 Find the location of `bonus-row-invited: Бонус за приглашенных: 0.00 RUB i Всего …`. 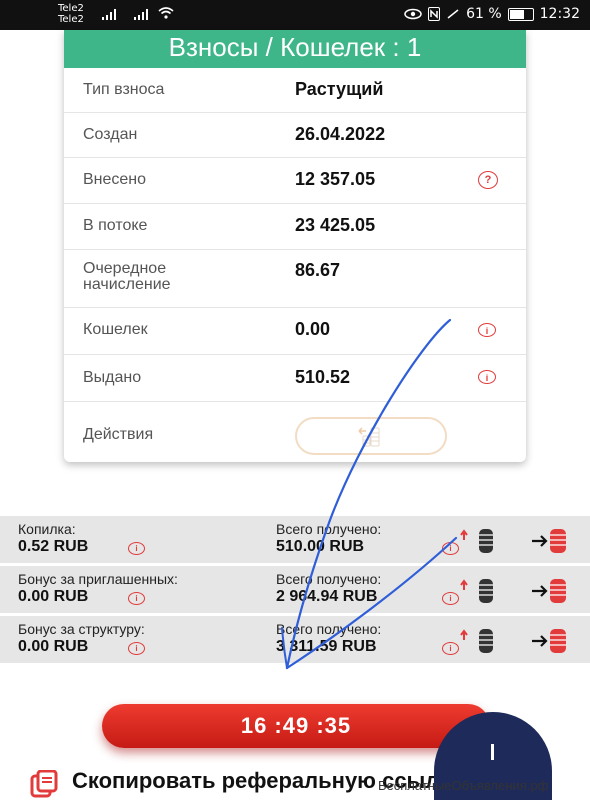

bonus-row-invited: Бонус за приглашенных: 0.00 RUB i Всего … is located at coordinates (295, 591).